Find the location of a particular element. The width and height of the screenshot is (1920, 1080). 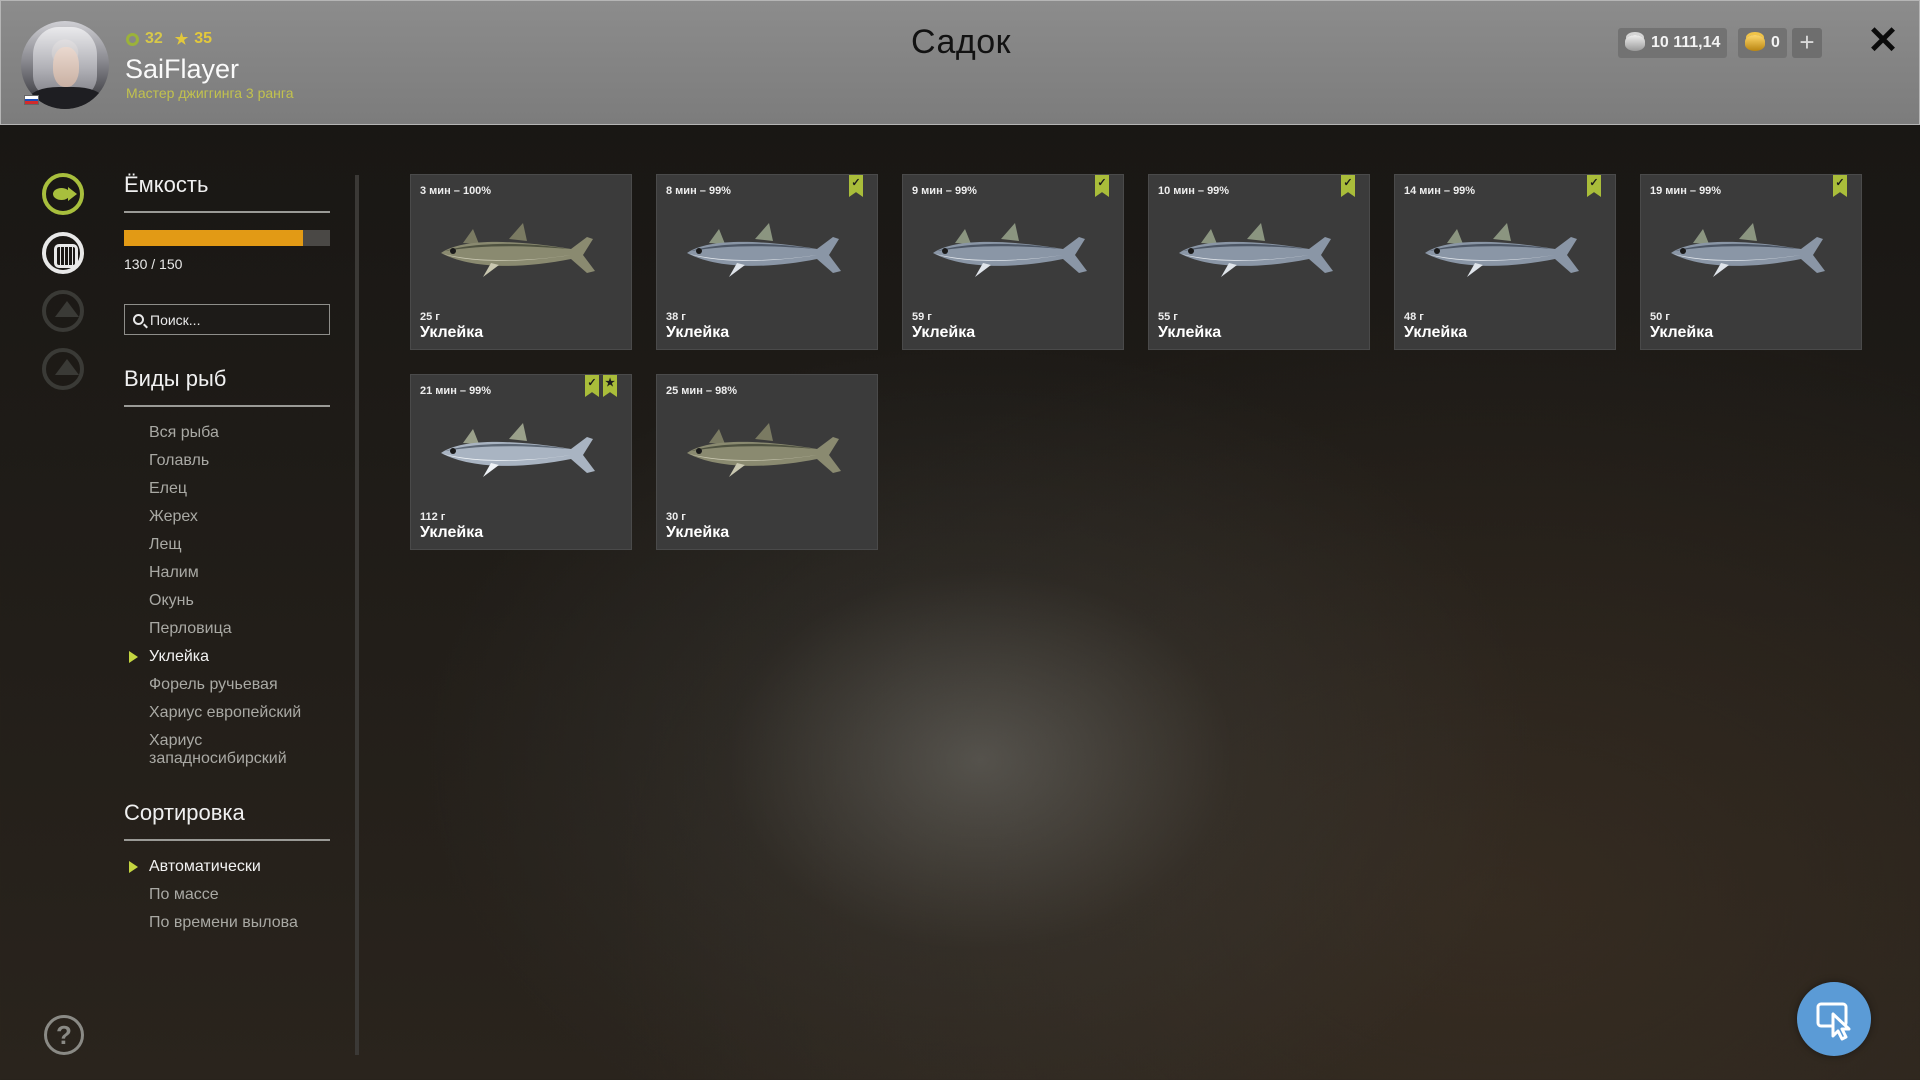

species-filter-item: Окунь is located at coordinates (231, 601).